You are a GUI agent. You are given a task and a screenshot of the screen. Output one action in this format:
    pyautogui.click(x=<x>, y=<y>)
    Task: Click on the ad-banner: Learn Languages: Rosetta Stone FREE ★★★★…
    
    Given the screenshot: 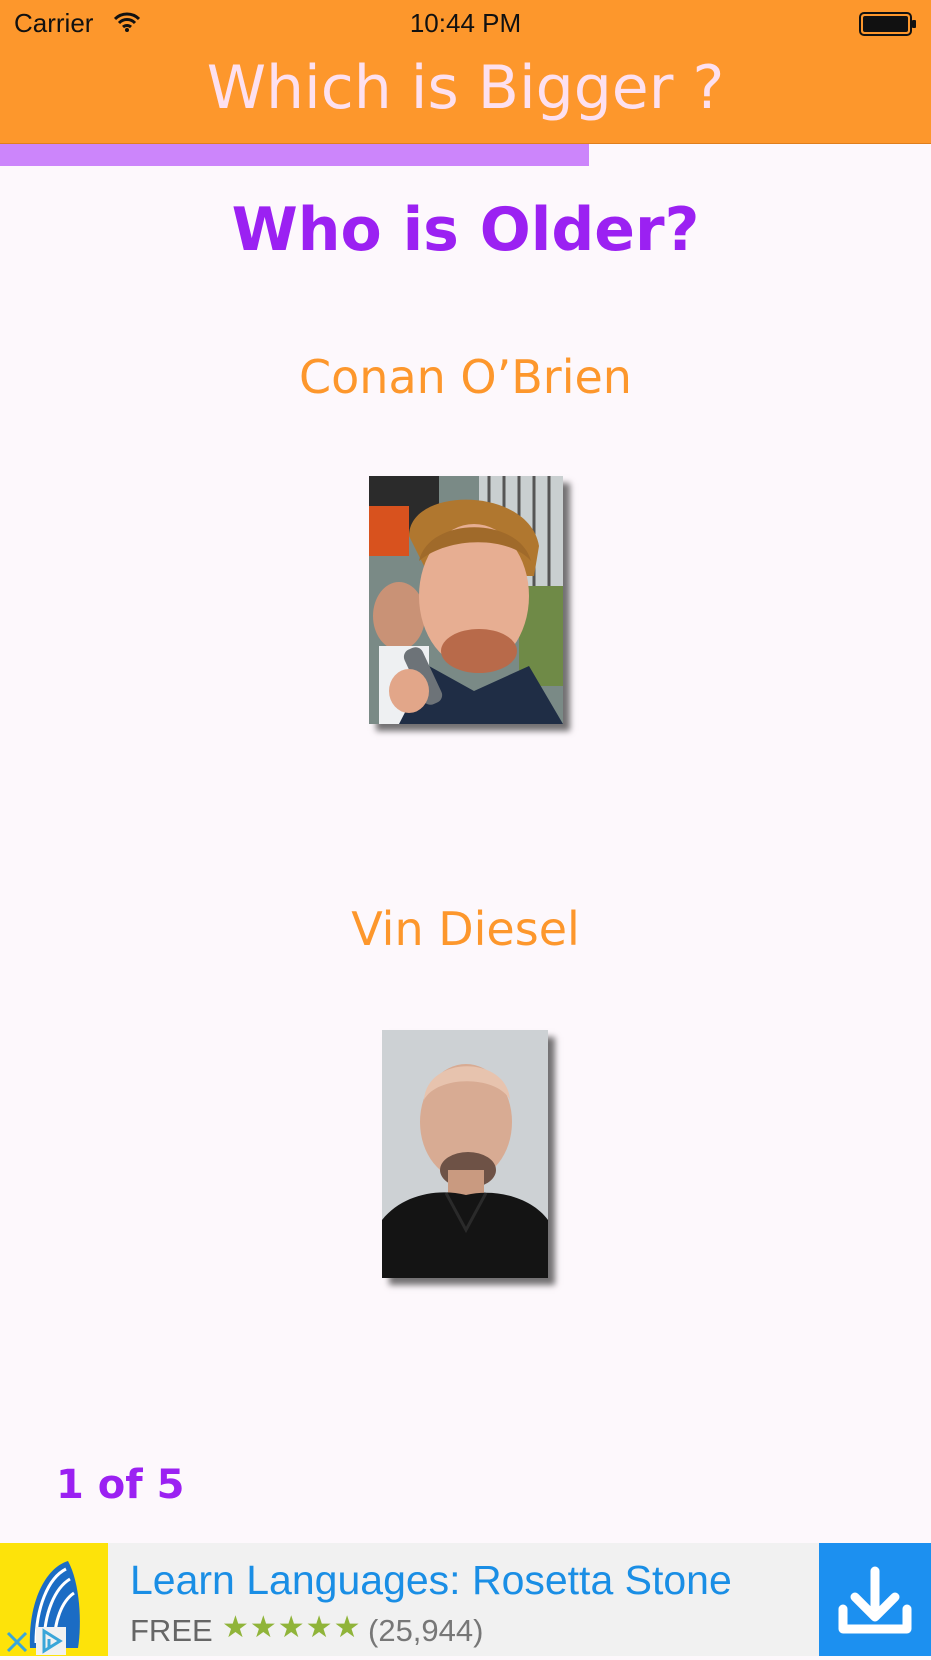 What is the action you would take?
    pyautogui.click(x=465, y=1599)
    